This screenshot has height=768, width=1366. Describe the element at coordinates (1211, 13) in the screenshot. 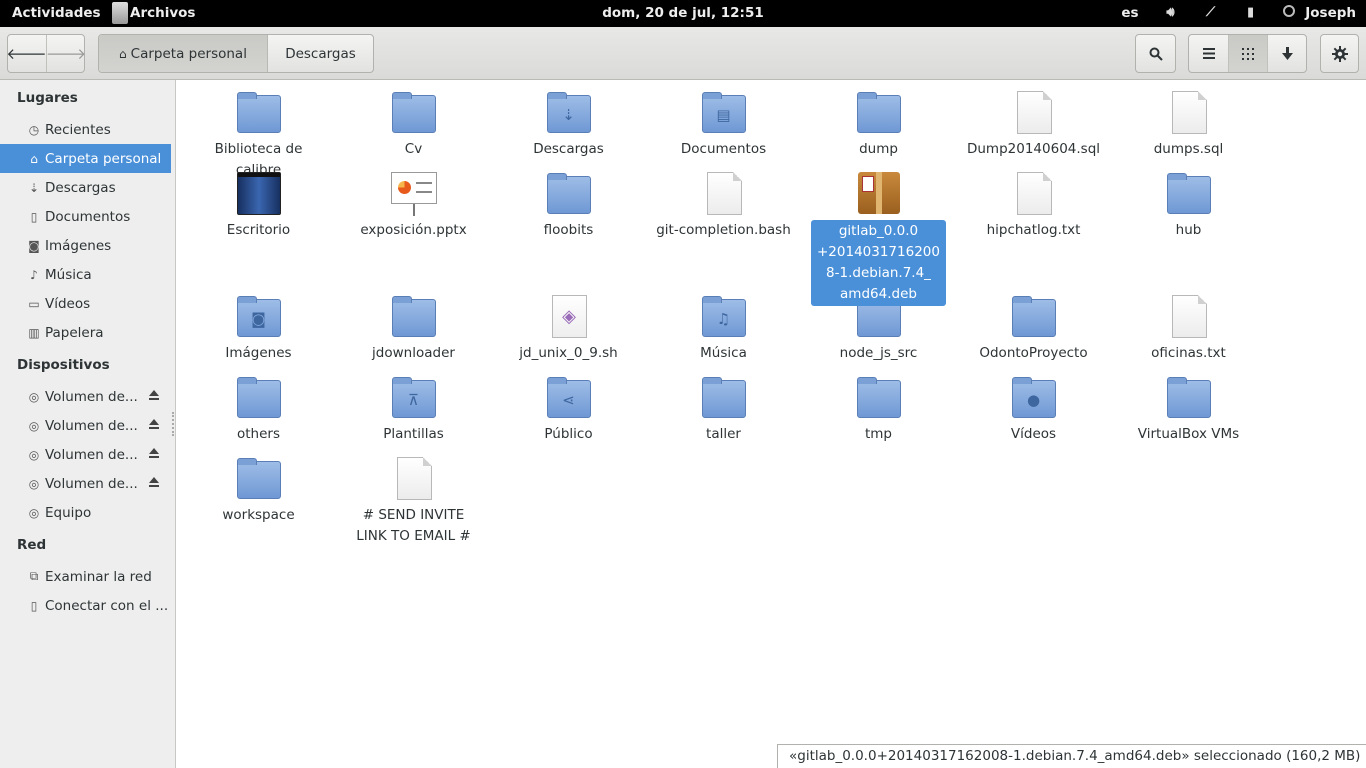

I see `network-icon: ⟋` at that location.